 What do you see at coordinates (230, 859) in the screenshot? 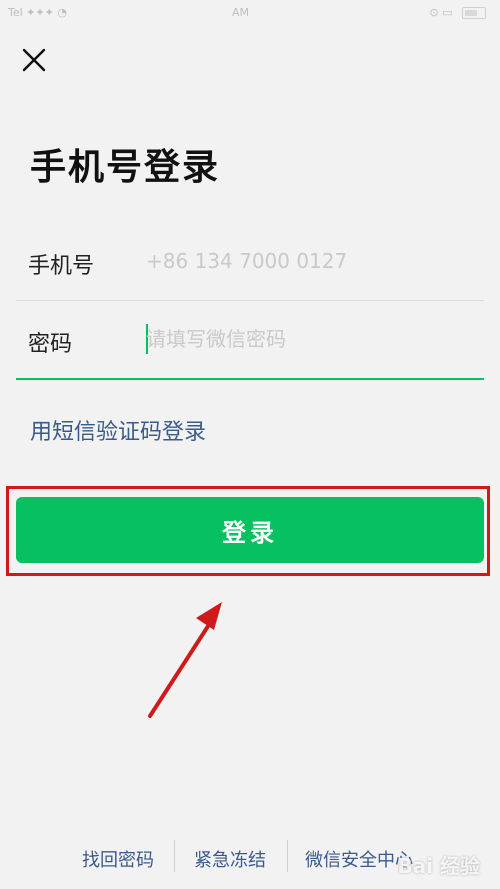
I see `footer-link-emergency-freeze: 紧急冻结` at bounding box center [230, 859].